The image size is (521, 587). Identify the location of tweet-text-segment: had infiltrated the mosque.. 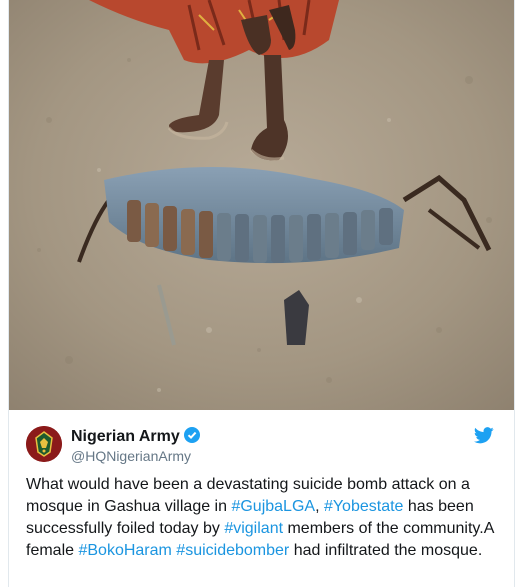
(386, 550).